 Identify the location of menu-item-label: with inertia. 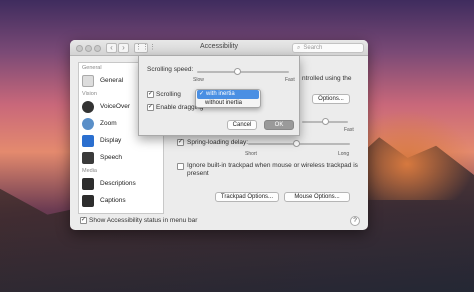
(220, 94).